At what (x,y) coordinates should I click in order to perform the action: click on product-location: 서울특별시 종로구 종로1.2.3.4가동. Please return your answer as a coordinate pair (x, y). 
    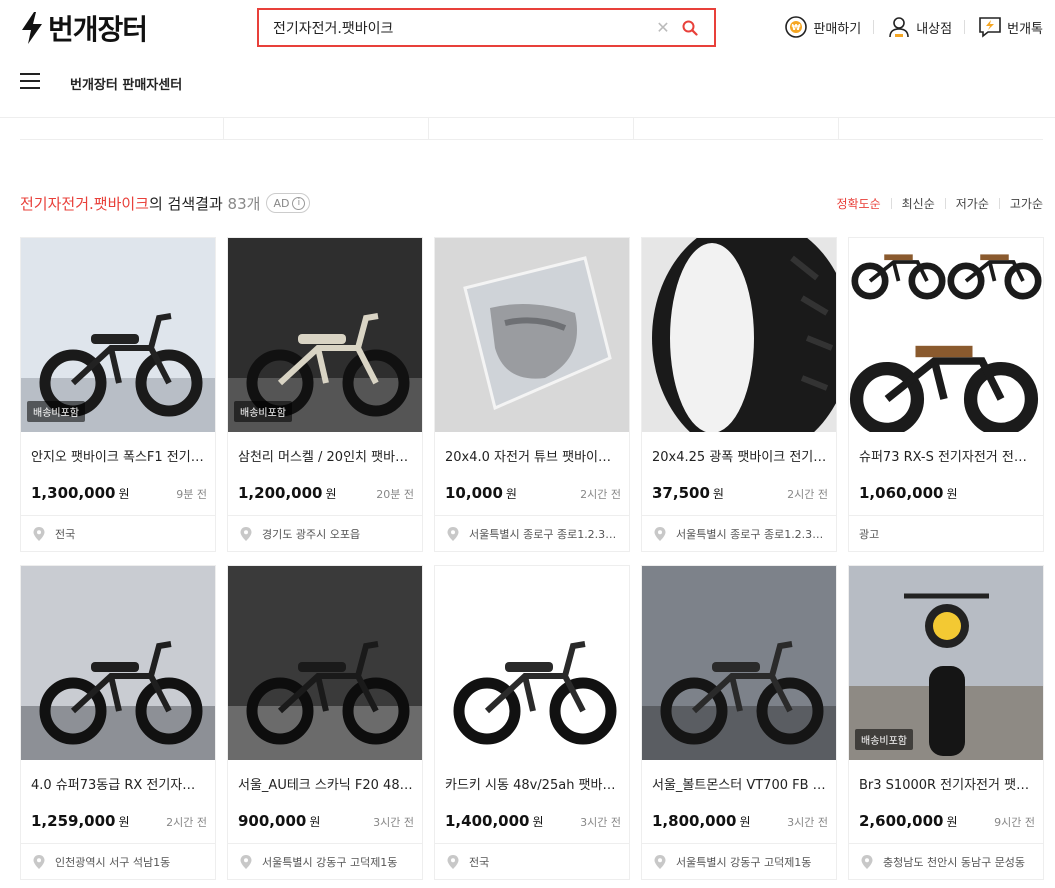
    Looking at the image, I should click on (739, 533).